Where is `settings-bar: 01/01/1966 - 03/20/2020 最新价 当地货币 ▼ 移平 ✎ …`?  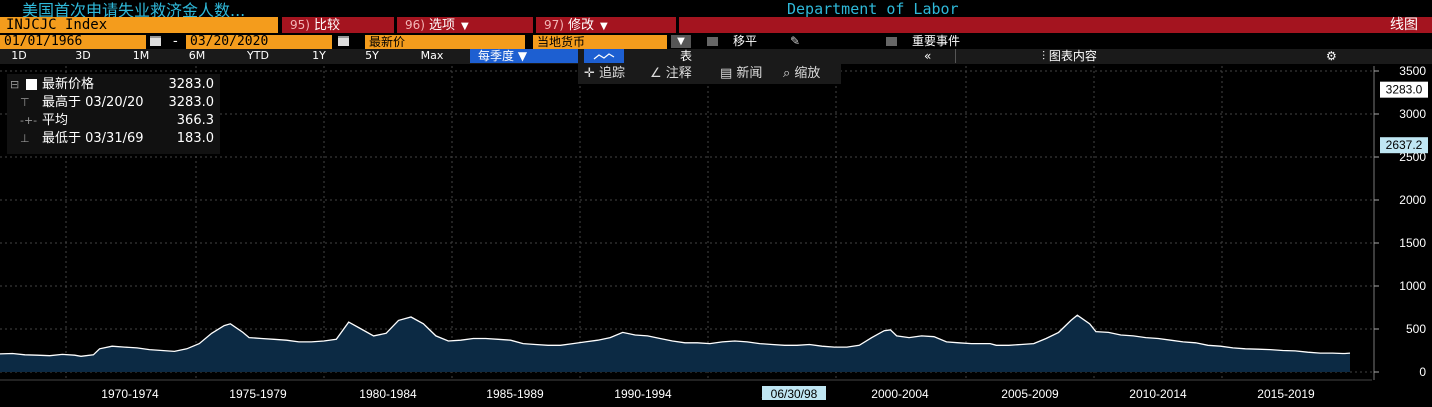
settings-bar: 01/01/1966 - 03/20/2020 最新价 当地货币 ▼ 移平 ✎ … is located at coordinates (716, 41).